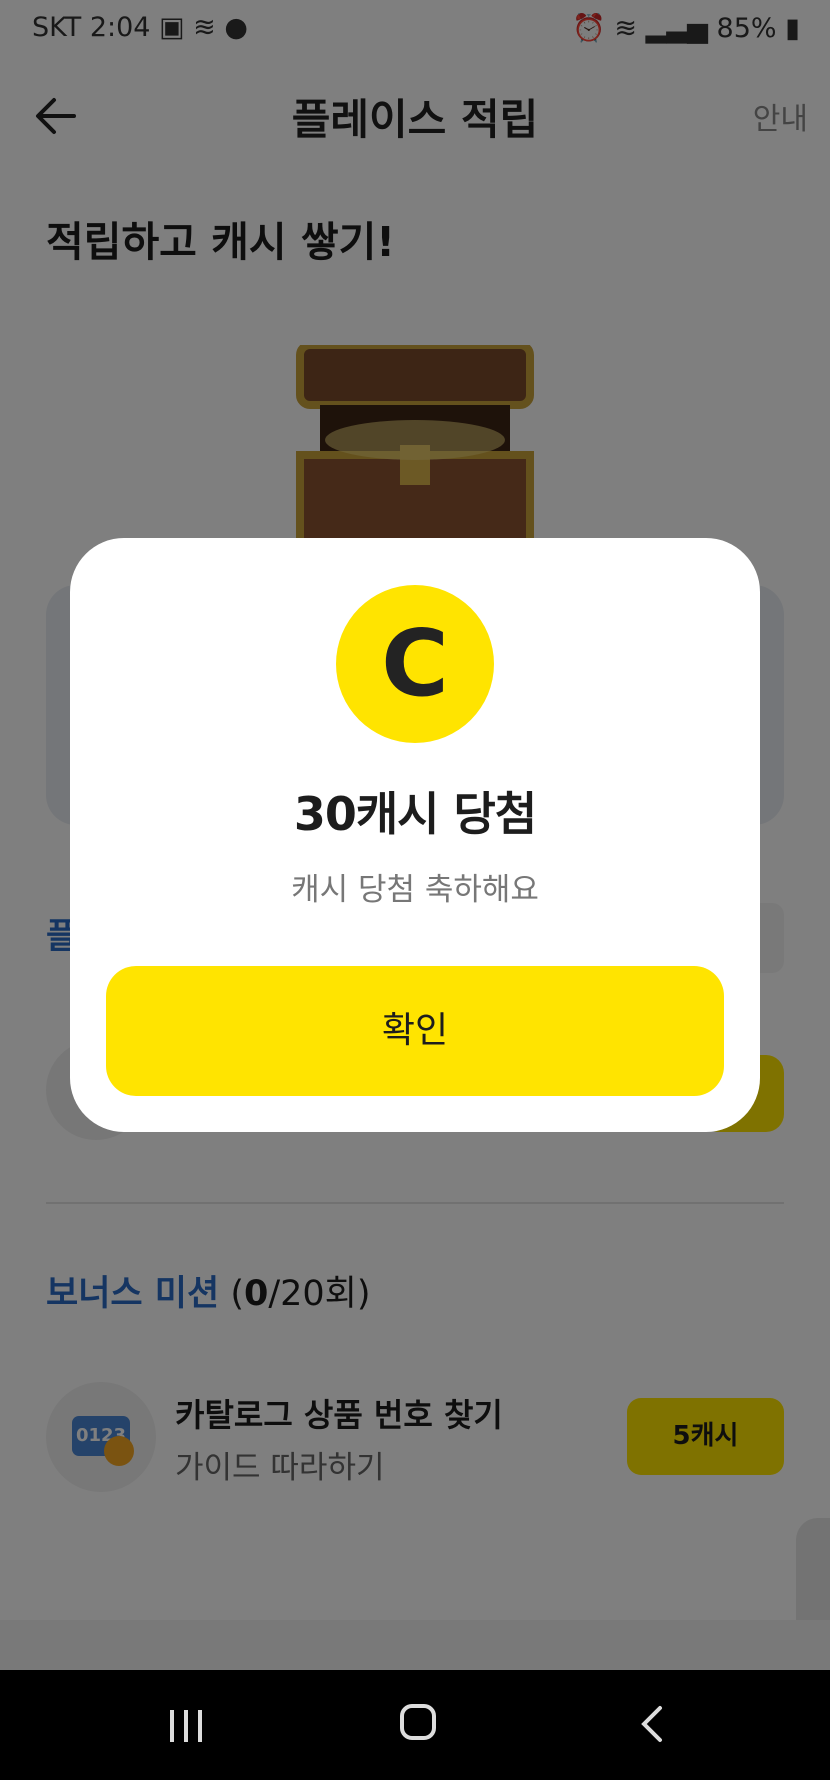 This screenshot has height=1780, width=830. I want to click on dialog-title: 30캐시 당첨, so click(415, 814).